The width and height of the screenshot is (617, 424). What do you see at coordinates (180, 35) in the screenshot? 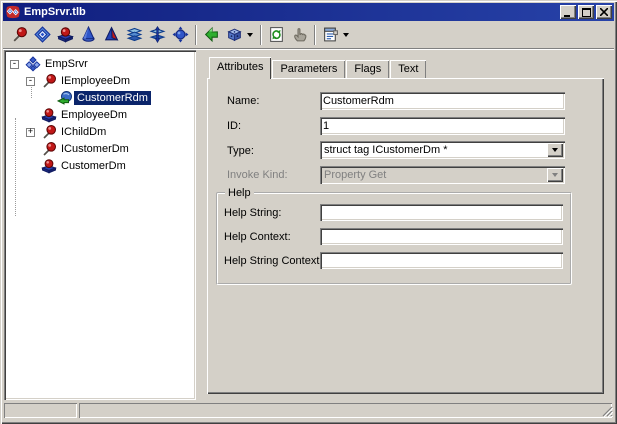
I see `library-sphere-icon` at bounding box center [180, 35].